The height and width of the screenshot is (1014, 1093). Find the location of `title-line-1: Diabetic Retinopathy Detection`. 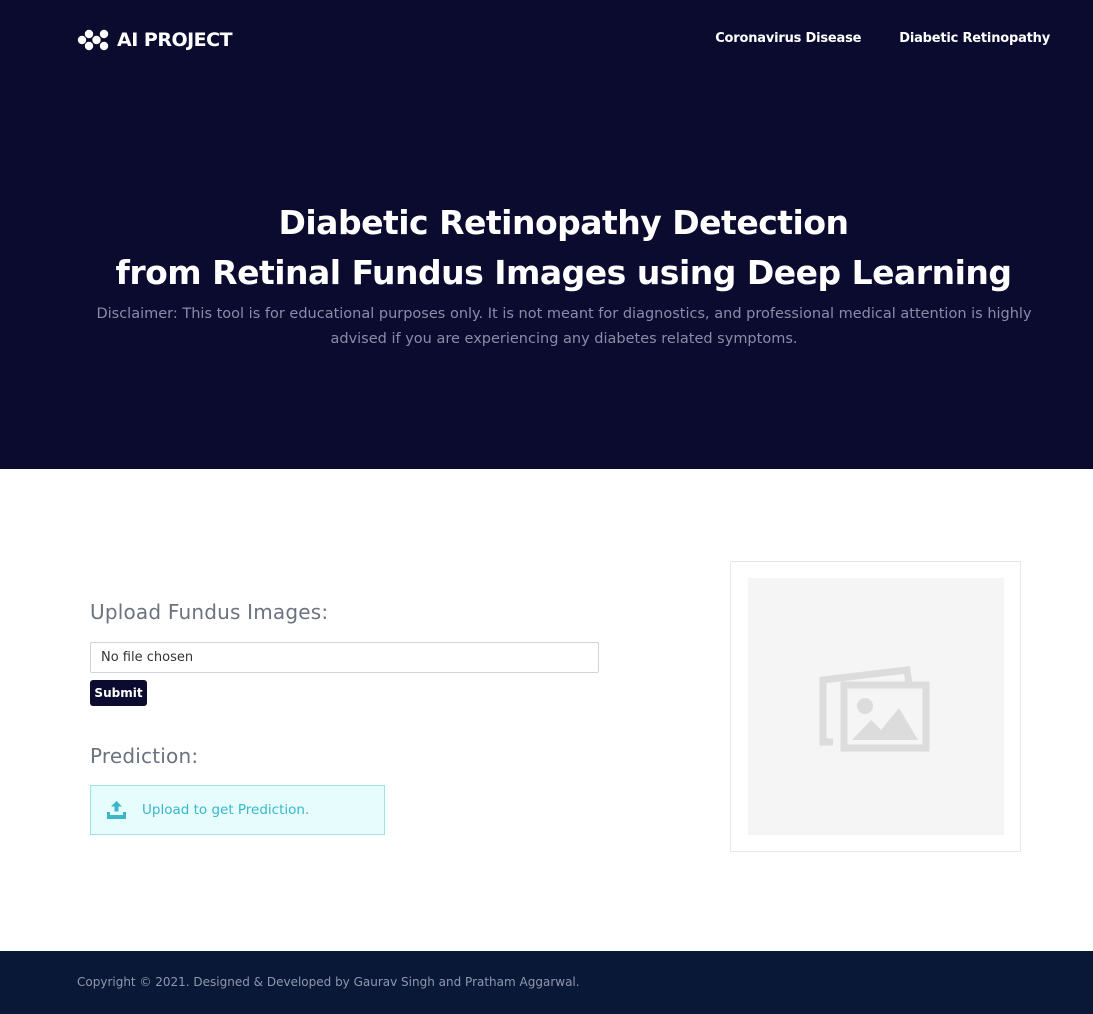

title-line-1: Diabetic Retinopathy Detection is located at coordinates (546, 223).